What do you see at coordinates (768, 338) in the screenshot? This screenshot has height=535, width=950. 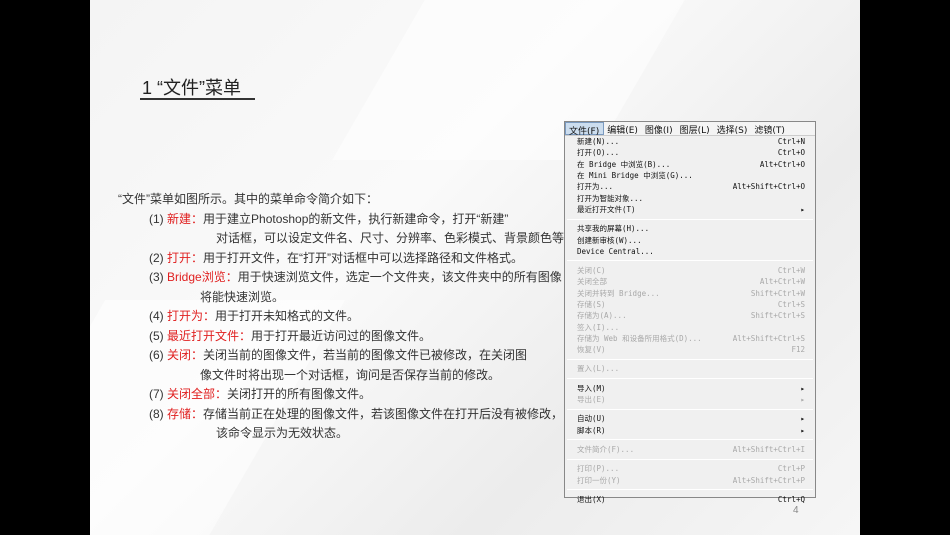 I see `menu-item-shortcut: Alt+Shift+Ctrl+S` at bounding box center [768, 338].